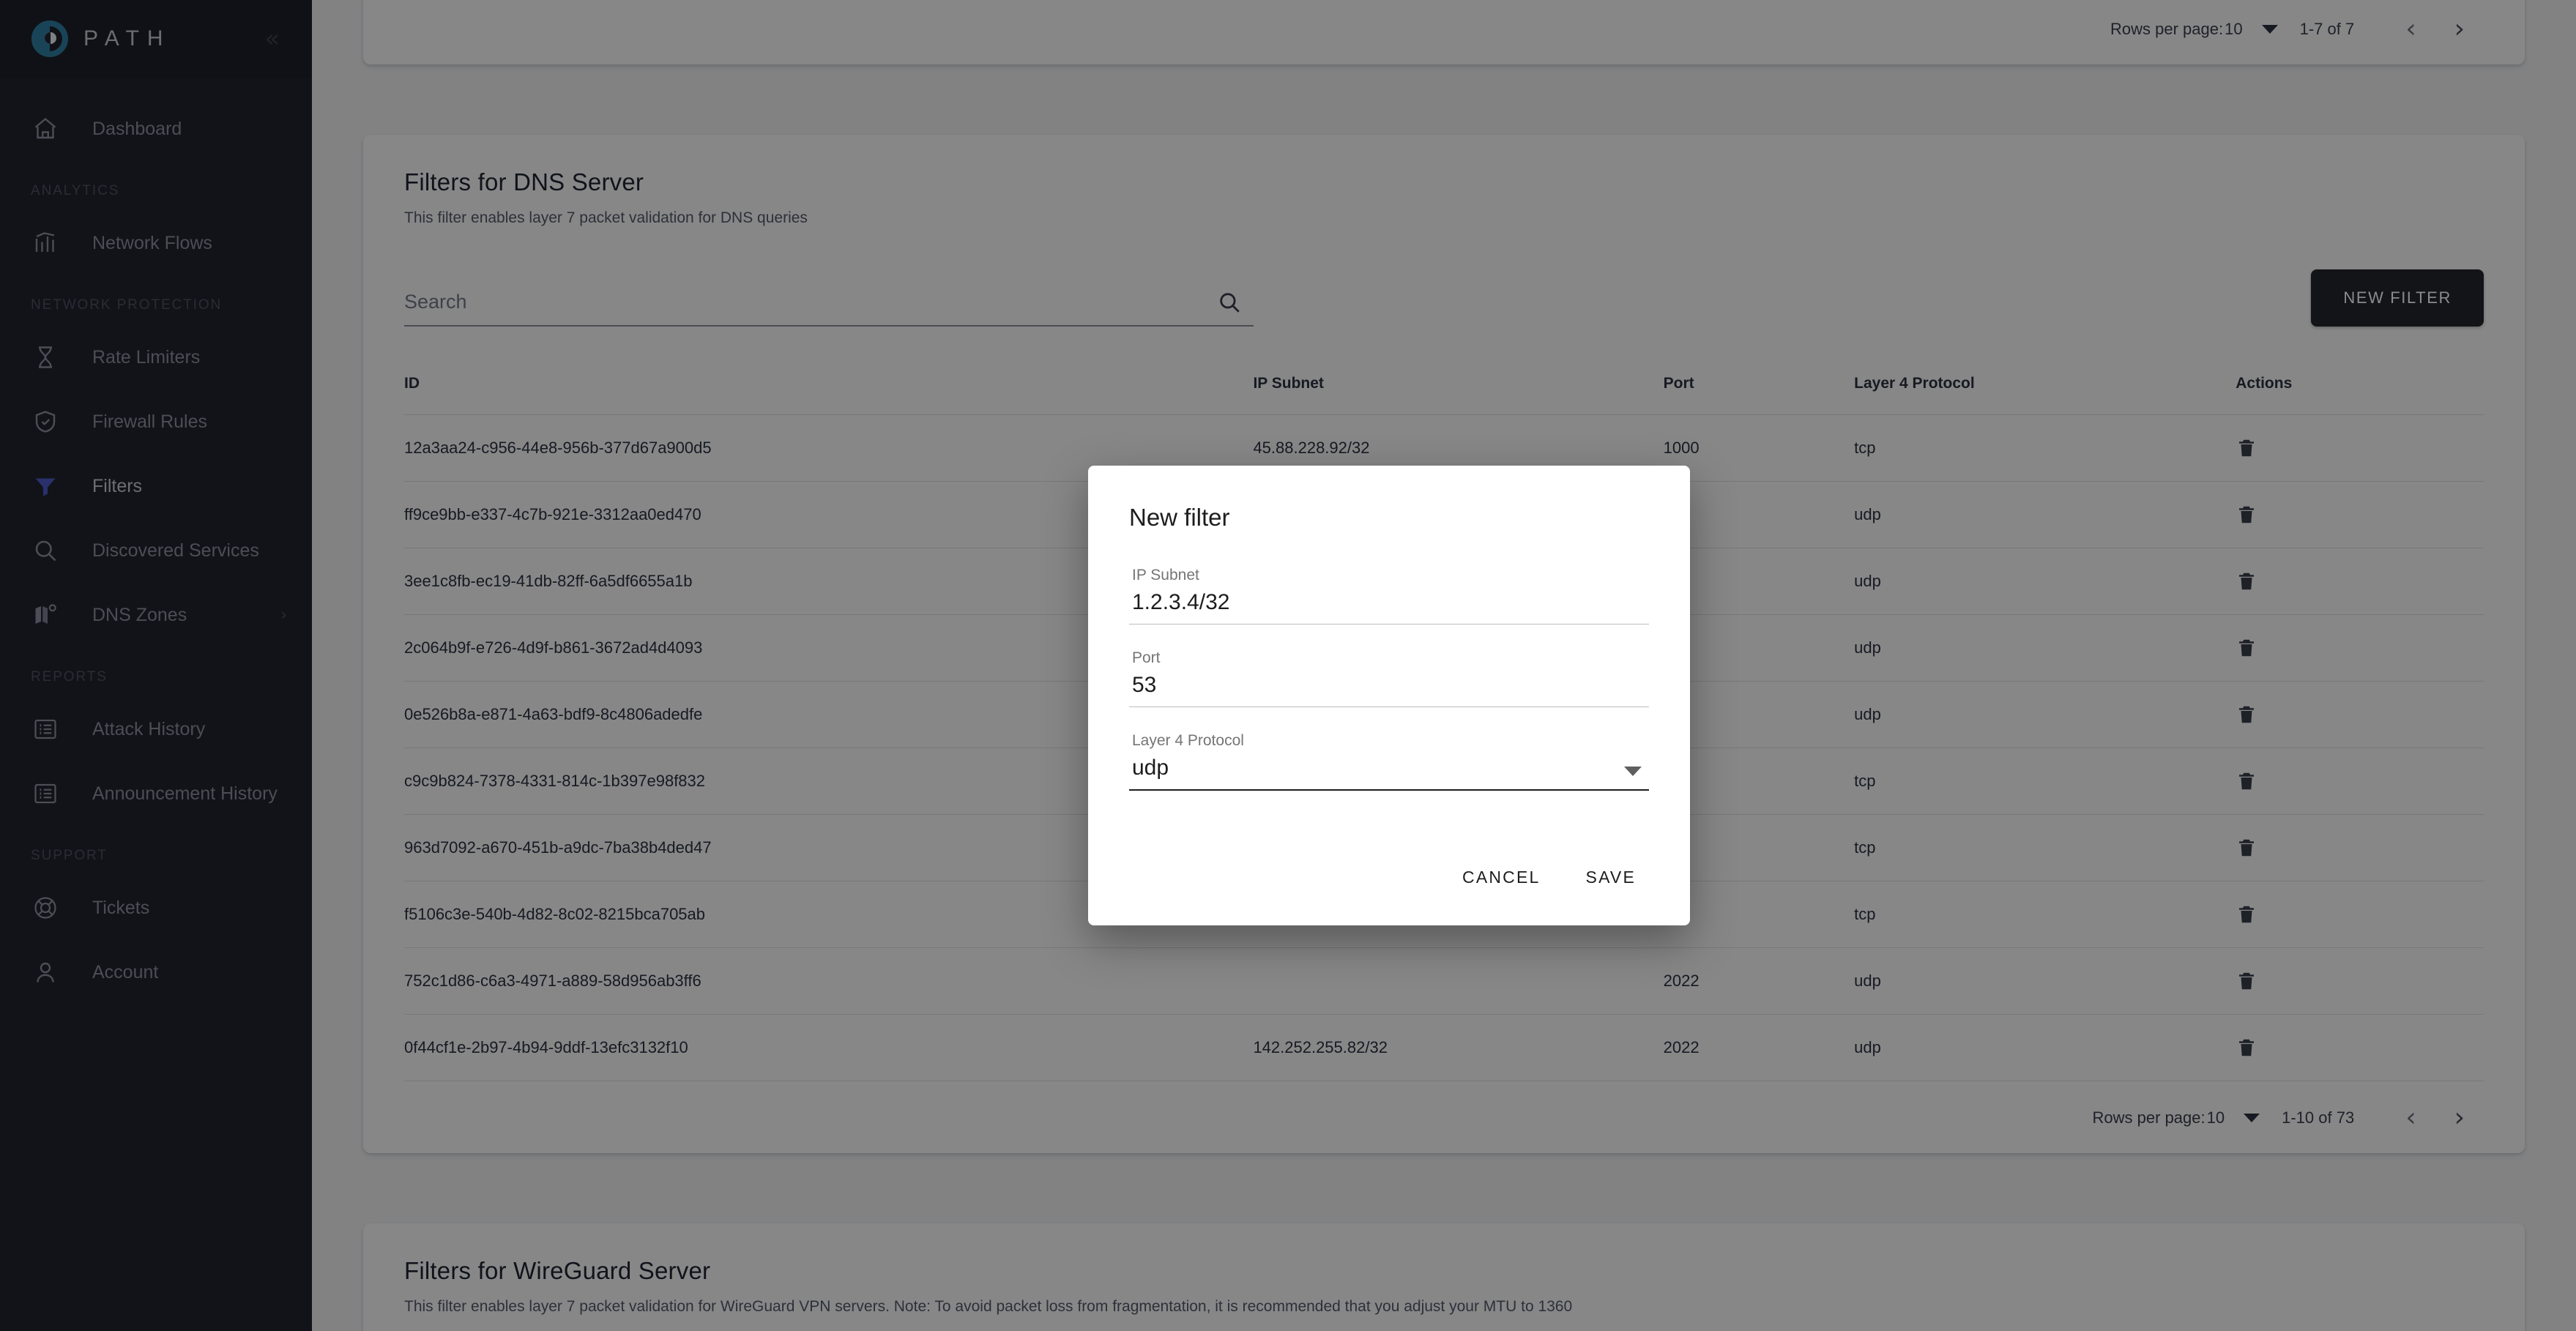 This screenshot has height=1331, width=2576. Describe the element at coordinates (1389, 607) in the screenshot. I see `input-value: 1.2.3.4/32` at that location.